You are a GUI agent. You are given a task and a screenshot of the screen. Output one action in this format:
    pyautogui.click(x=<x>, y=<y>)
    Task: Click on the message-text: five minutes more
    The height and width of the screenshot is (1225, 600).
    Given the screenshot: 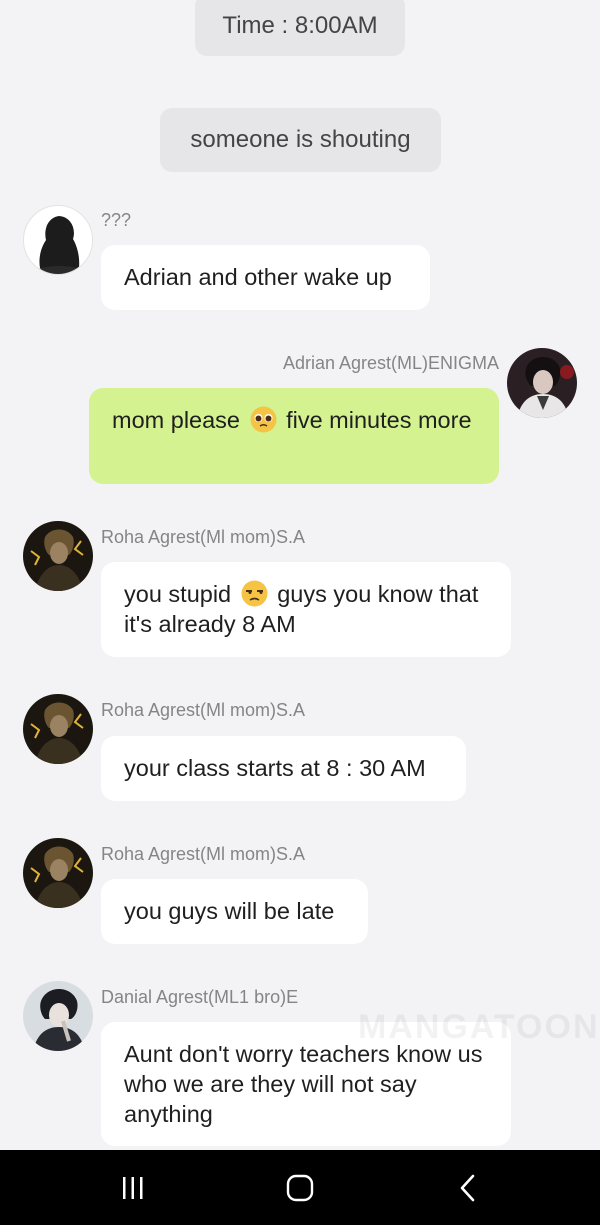 What is the action you would take?
    pyautogui.click(x=379, y=420)
    